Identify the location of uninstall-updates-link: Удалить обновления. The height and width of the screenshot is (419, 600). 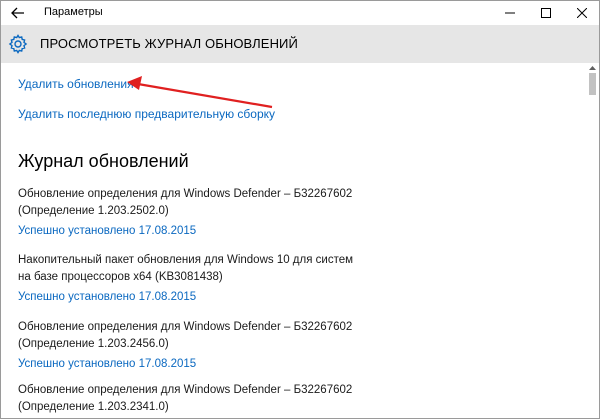
(76, 84).